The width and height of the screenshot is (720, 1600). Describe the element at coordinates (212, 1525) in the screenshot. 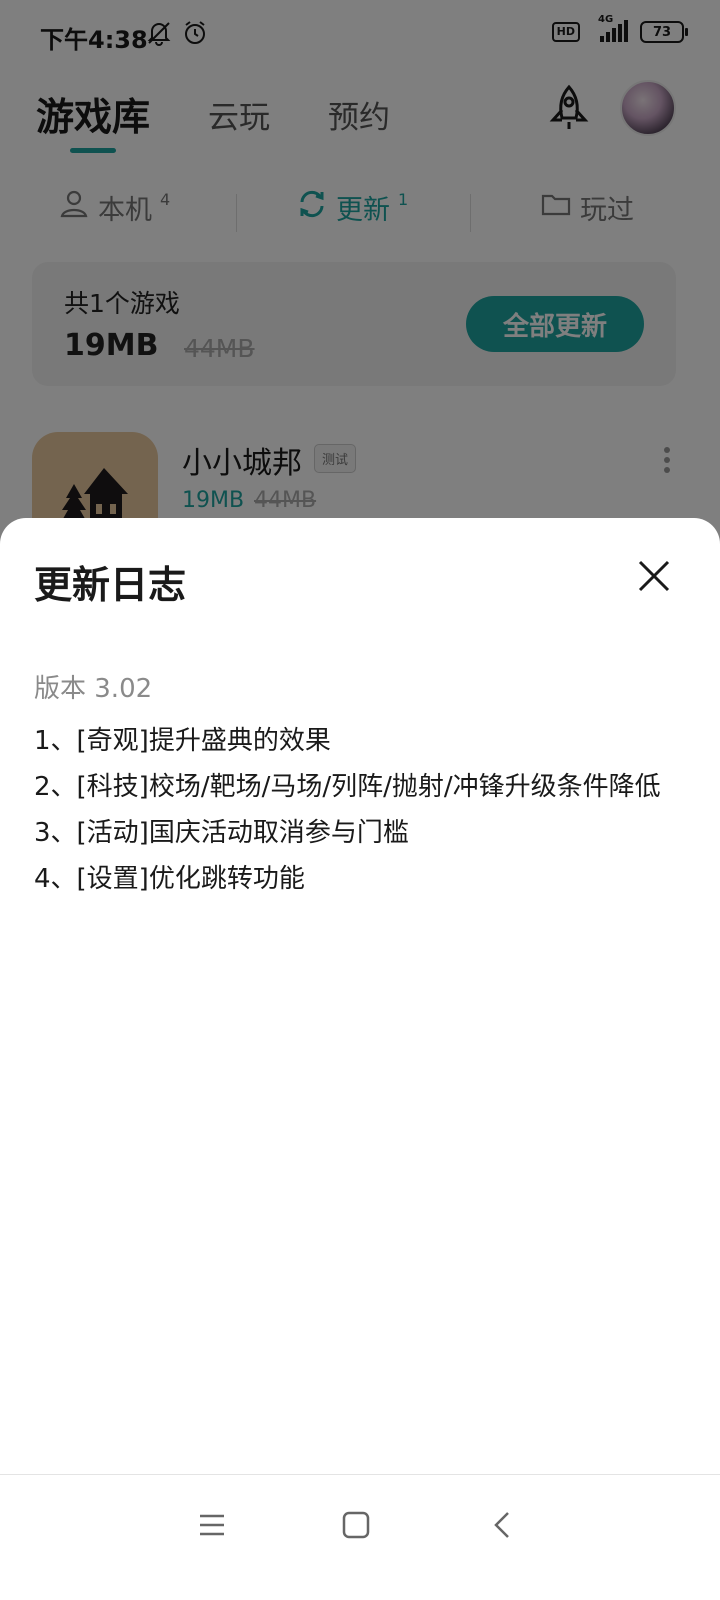

I see `menu-nav-icon` at that location.